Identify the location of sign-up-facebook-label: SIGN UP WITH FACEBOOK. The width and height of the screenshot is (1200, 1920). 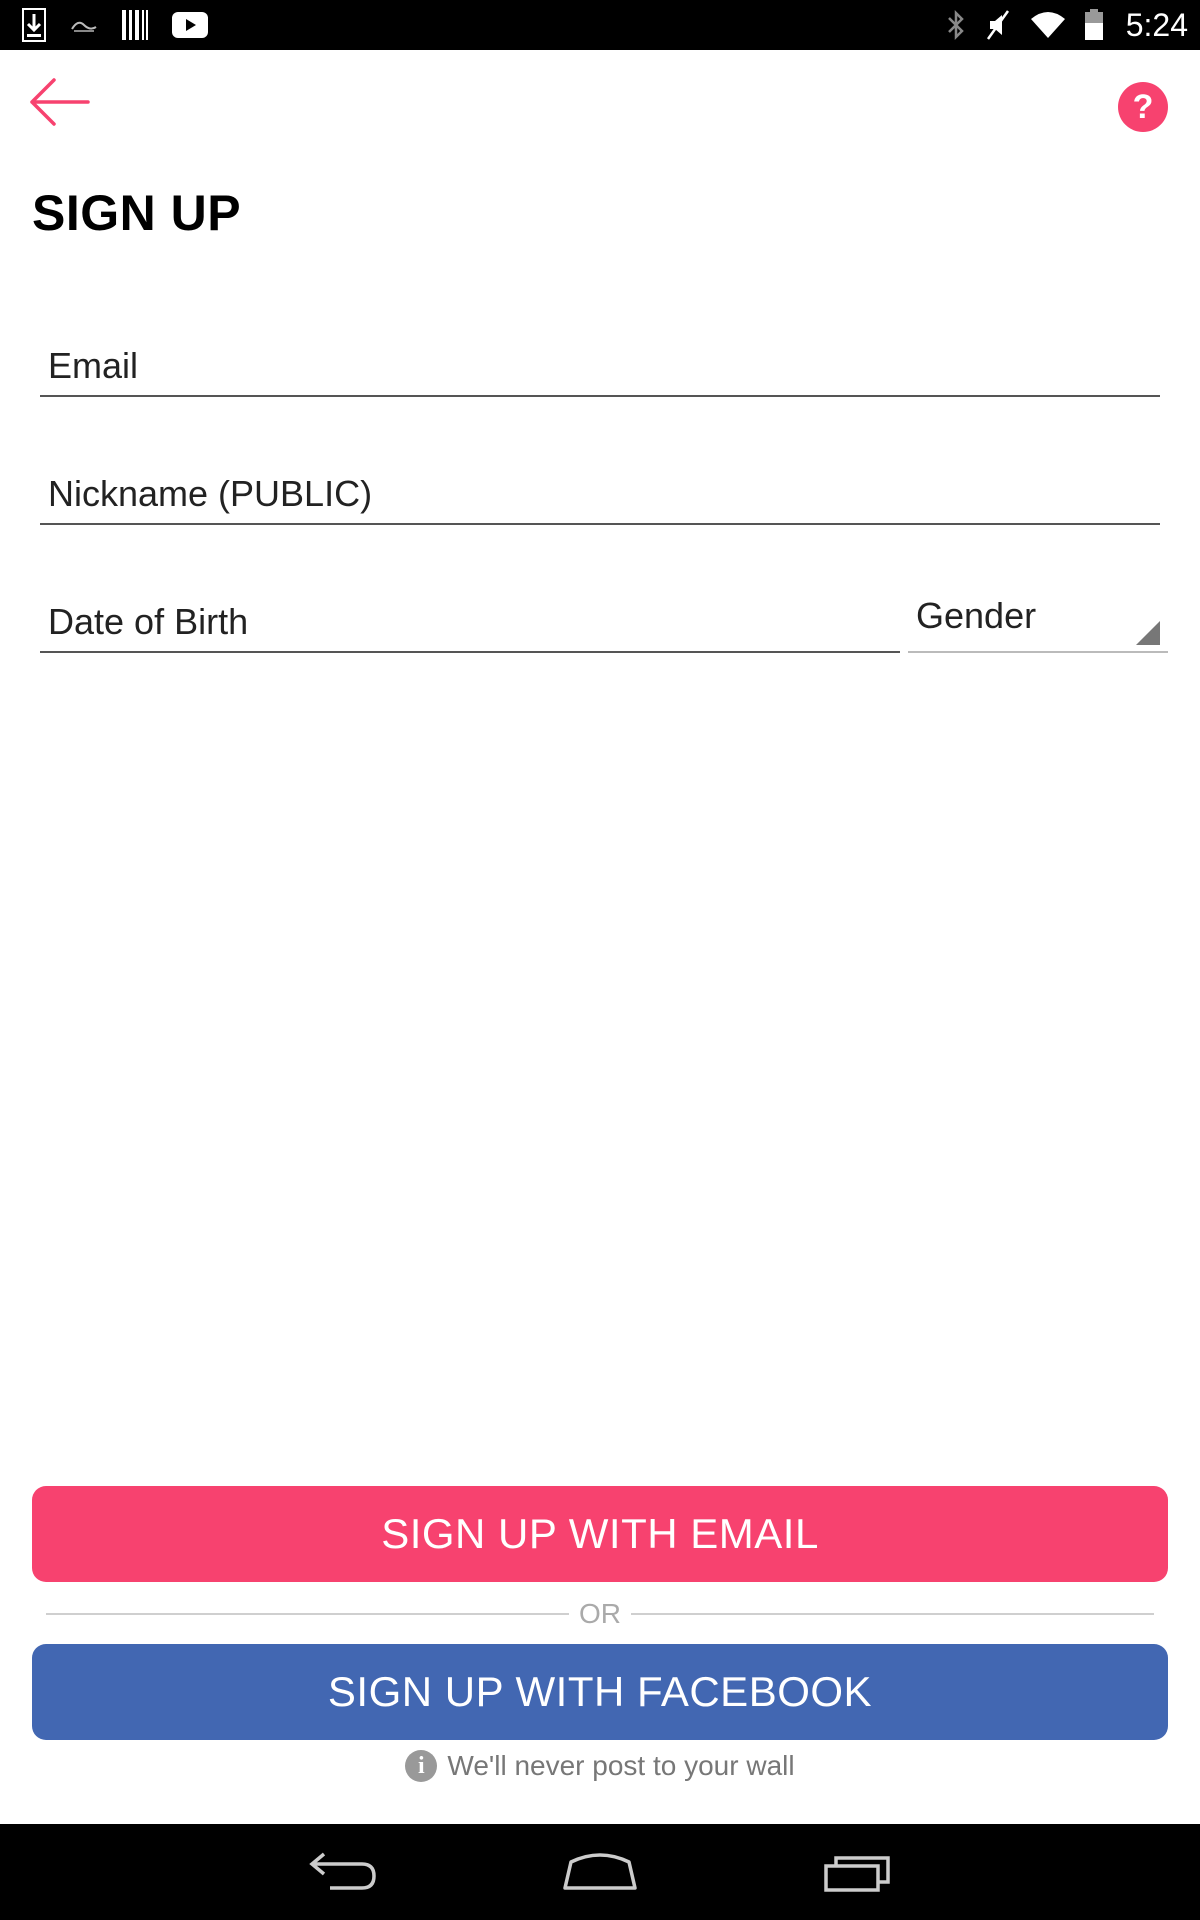
(600, 1691).